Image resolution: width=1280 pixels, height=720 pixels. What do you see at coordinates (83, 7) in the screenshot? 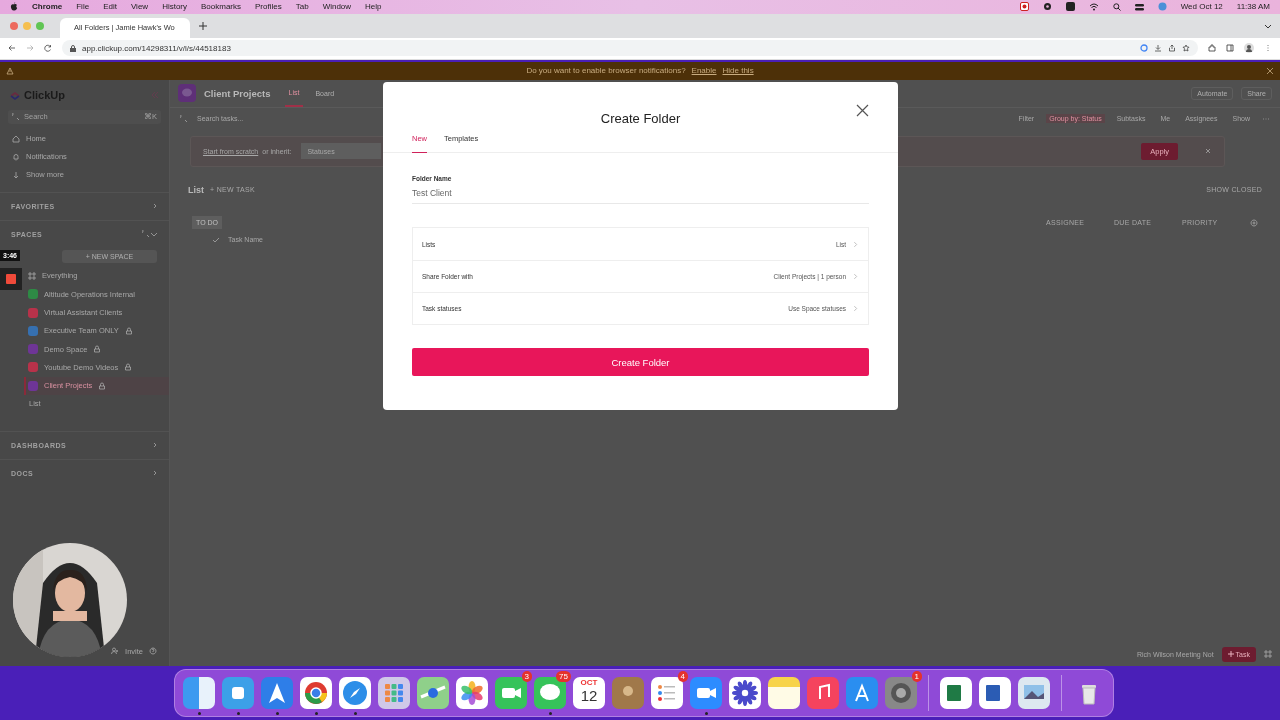
I see `menu-item: File` at bounding box center [83, 7].